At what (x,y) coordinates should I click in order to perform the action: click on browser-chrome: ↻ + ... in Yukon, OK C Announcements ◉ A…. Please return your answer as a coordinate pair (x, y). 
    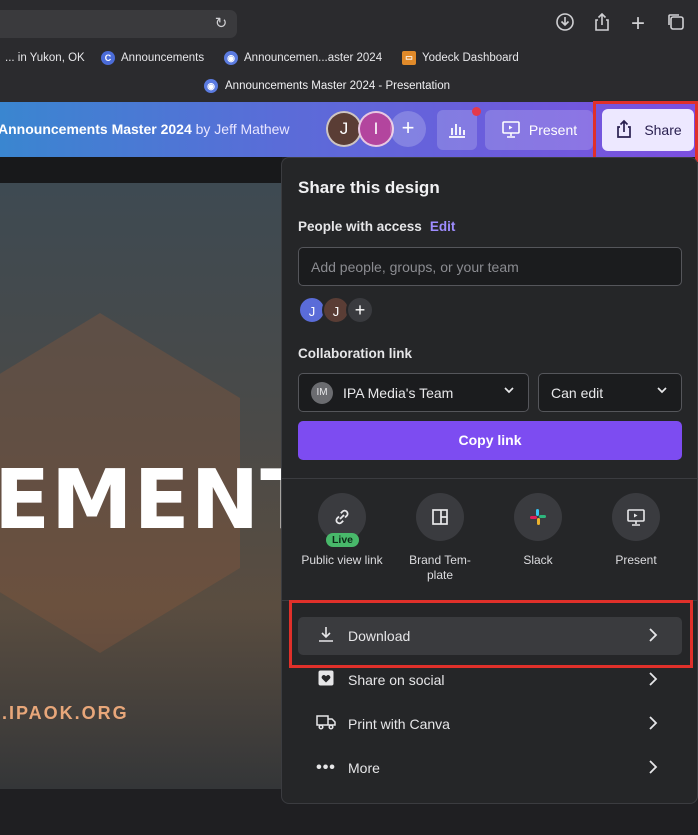
    Looking at the image, I should click on (349, 51).